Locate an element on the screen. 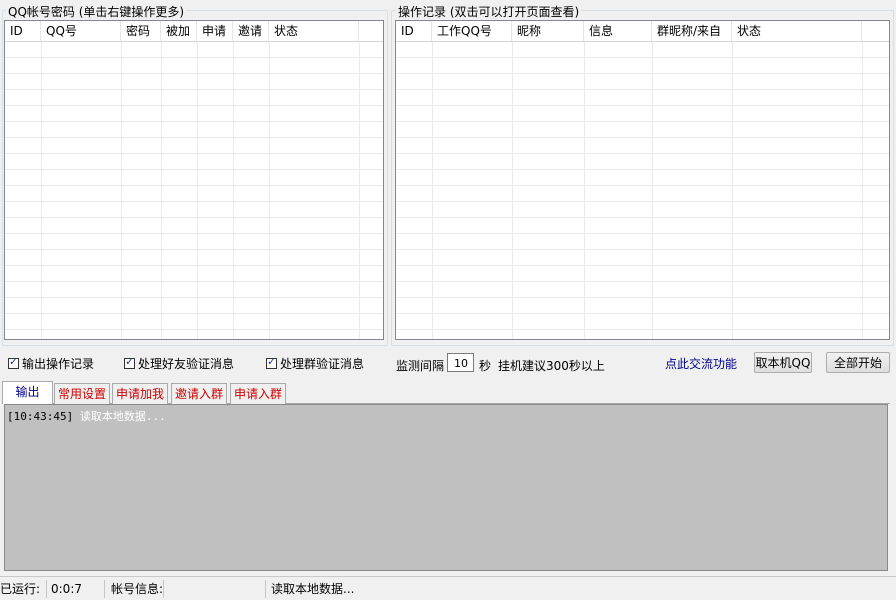  col-invite: 邀请 is located at coordinates (251, 31).